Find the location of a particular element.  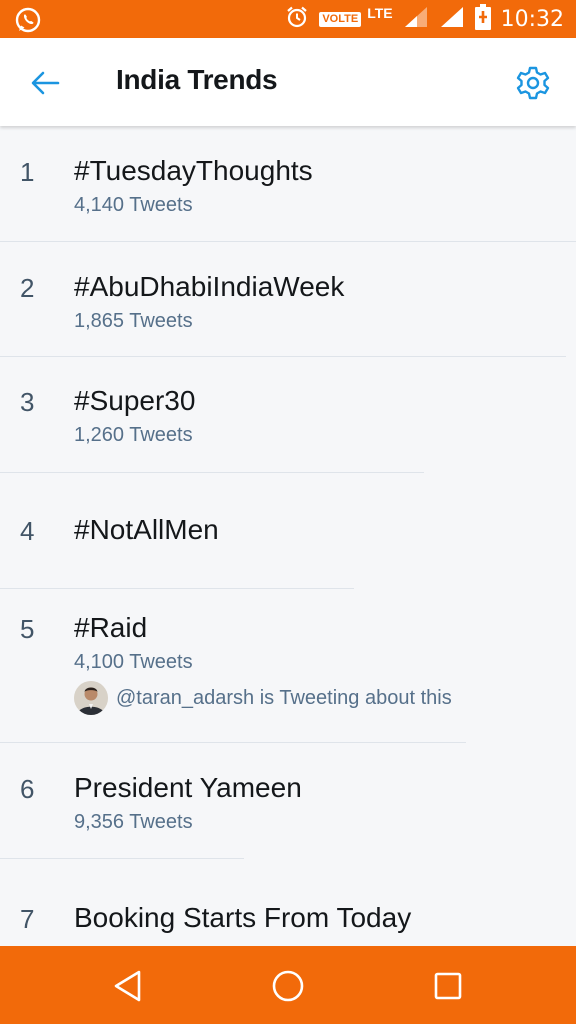

trend-rank: 2 is located at coordinates (27, 288).